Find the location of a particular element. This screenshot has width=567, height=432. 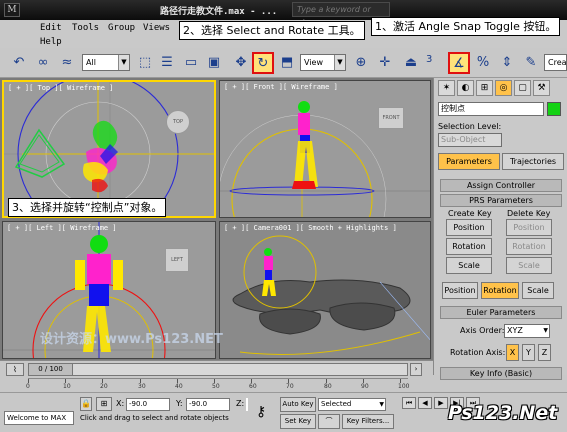

frame-ruler: 0 10 20 30 40 50 60 70 80 90 100 is located at coordinates (217, 384).